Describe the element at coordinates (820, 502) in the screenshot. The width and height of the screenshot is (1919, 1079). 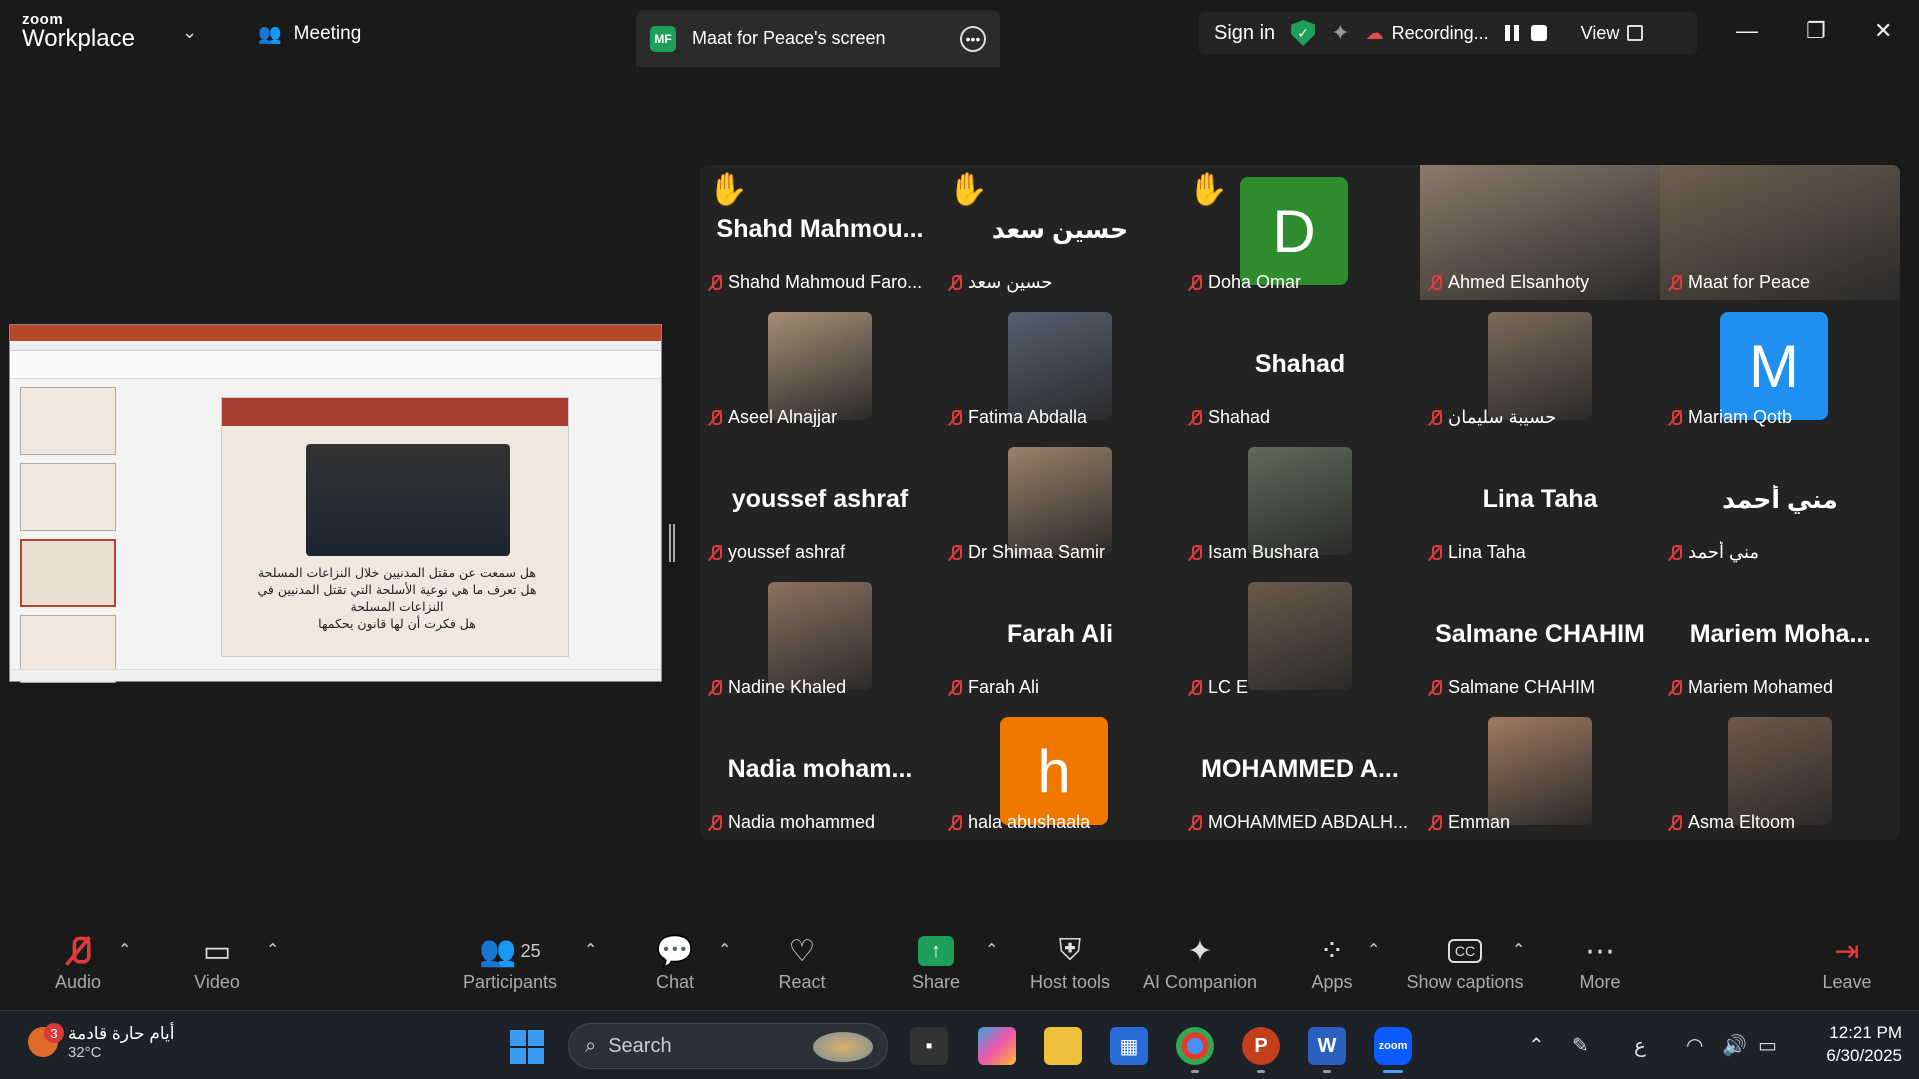
I see `participant-tile: youssef ashraf youssef ashraf` at that location.